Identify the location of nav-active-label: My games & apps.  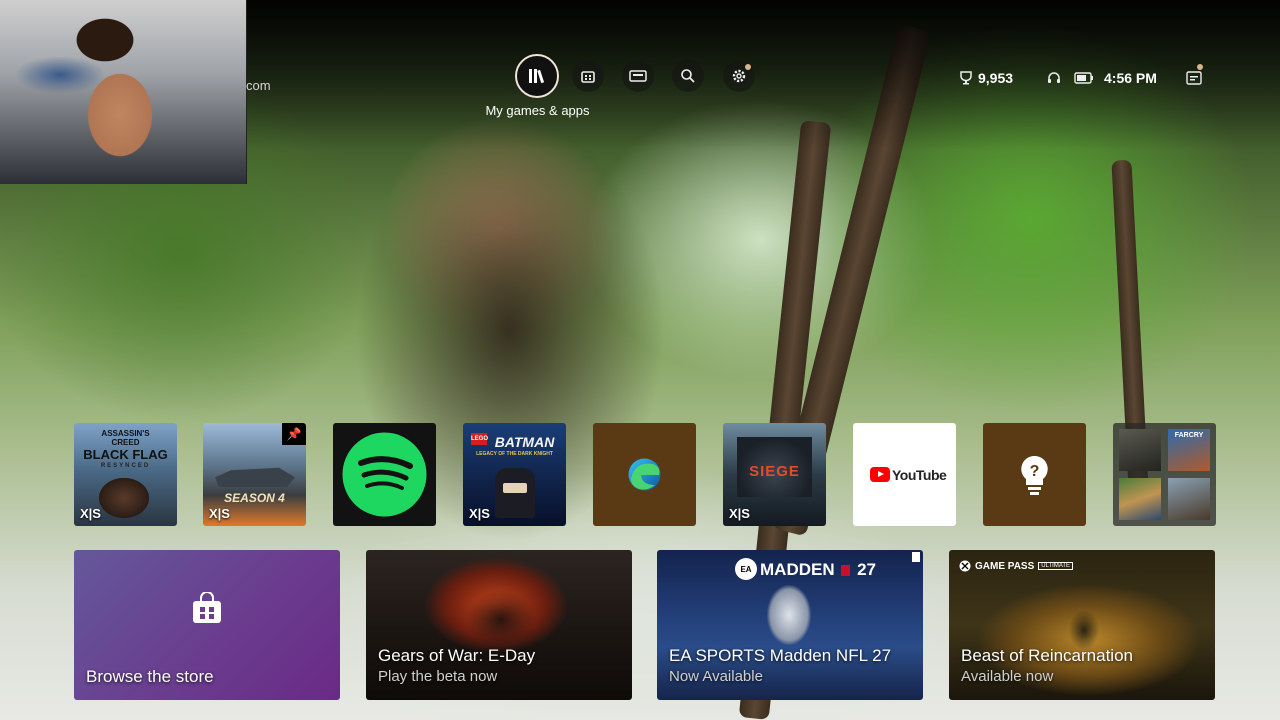
(537, 110).